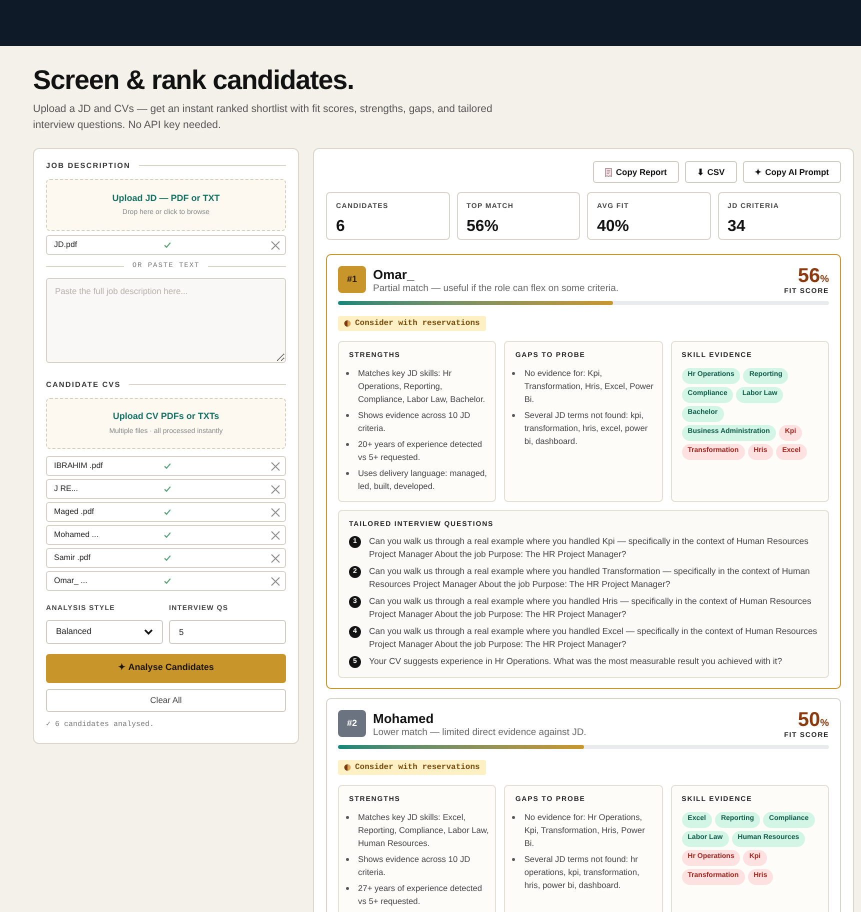 This screenshot has width=861, height=912. I want to click on file-name: Samir .pdf, so click(73, 558).